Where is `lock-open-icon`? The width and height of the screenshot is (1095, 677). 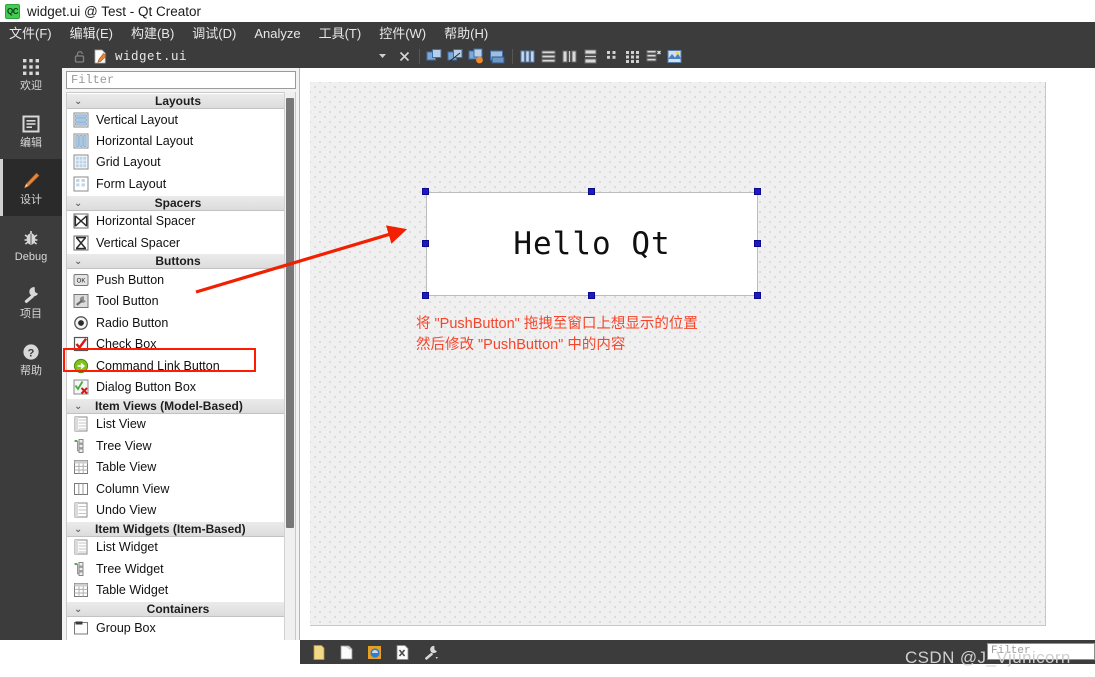
lock-open-icon is located at coordinates (80, 56).